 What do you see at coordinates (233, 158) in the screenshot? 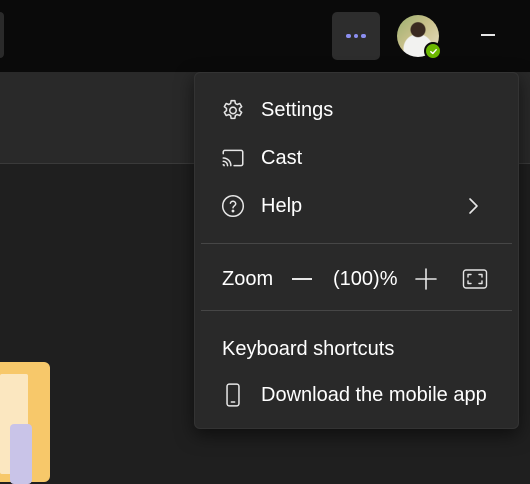
I see `cast-icon` at bounding box center [233, 158].